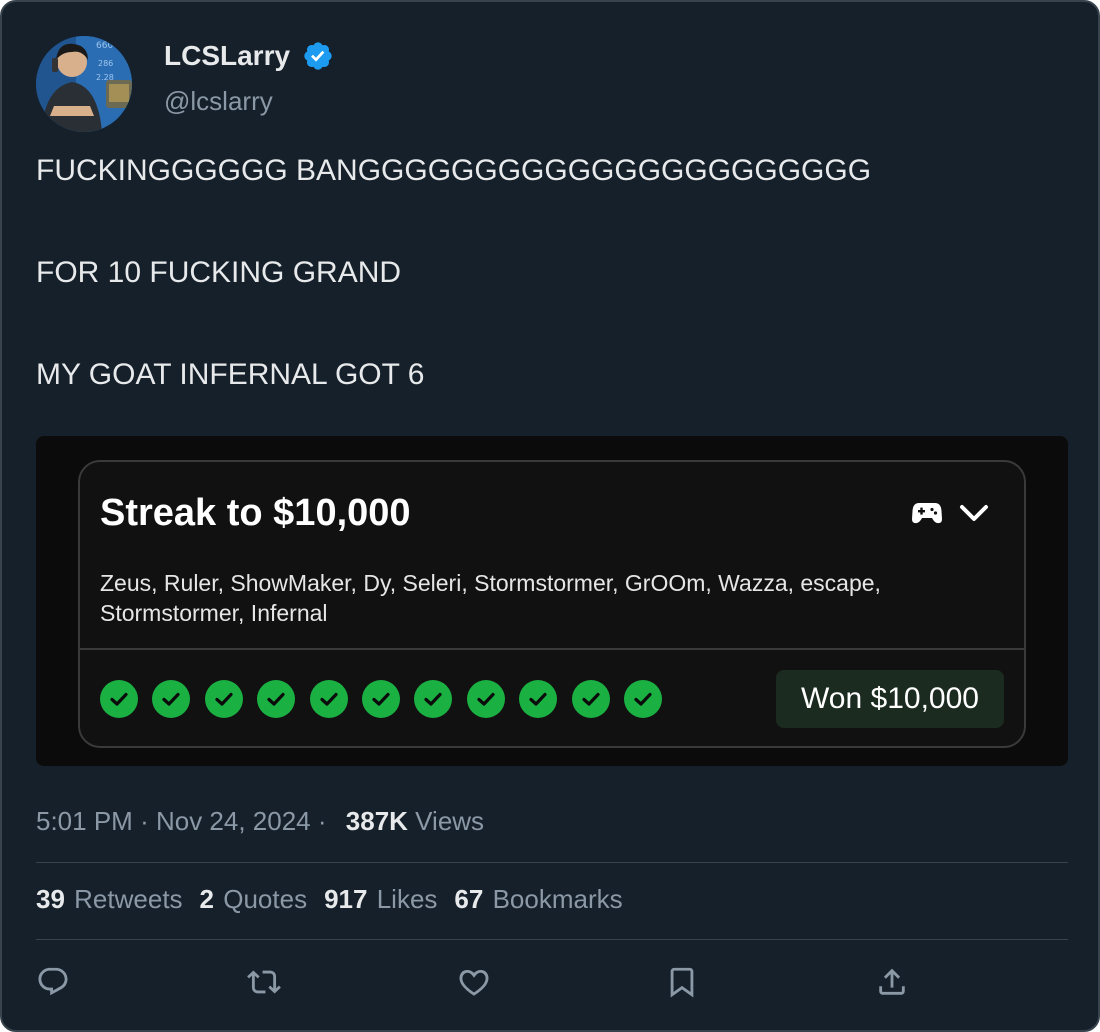 Image resolution: width=1100 pixels, height=1032 pixels. I want to click on quotes-stat: 2 Quotes, so click(254, 899).